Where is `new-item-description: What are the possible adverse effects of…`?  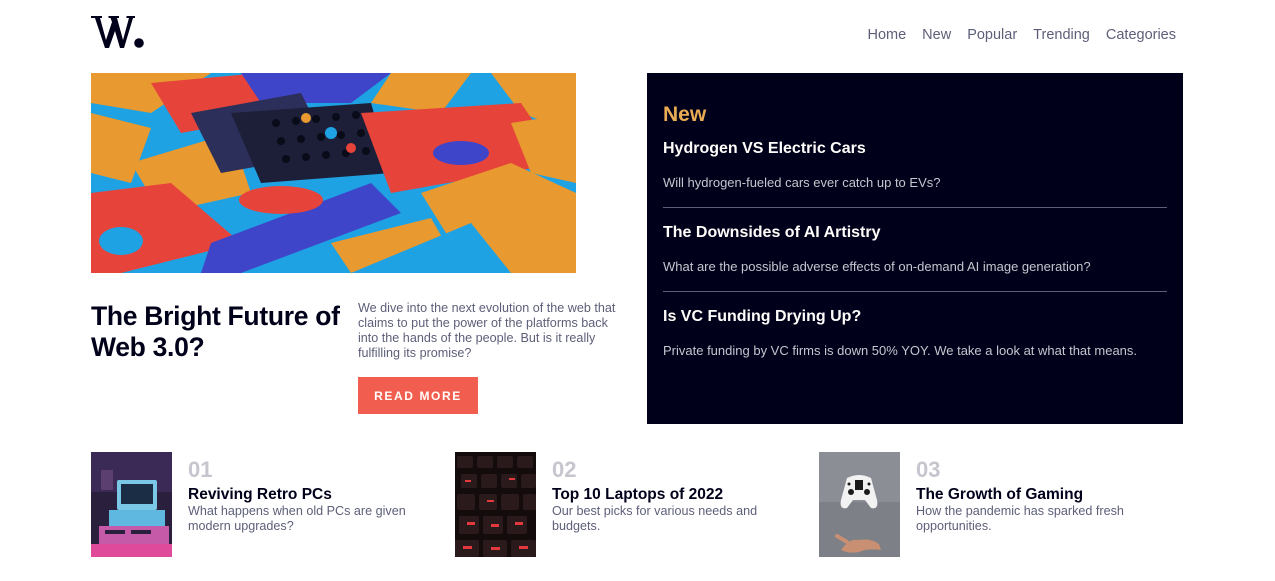 new-item-description: What are the possible adverse effects of… is located at coordinates (877, 266).